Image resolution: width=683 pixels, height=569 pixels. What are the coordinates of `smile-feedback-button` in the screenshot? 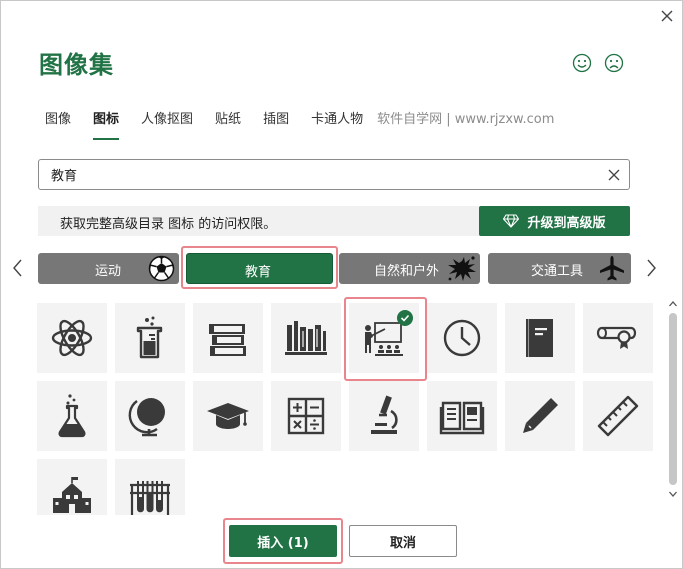 It's located at (582, 63).